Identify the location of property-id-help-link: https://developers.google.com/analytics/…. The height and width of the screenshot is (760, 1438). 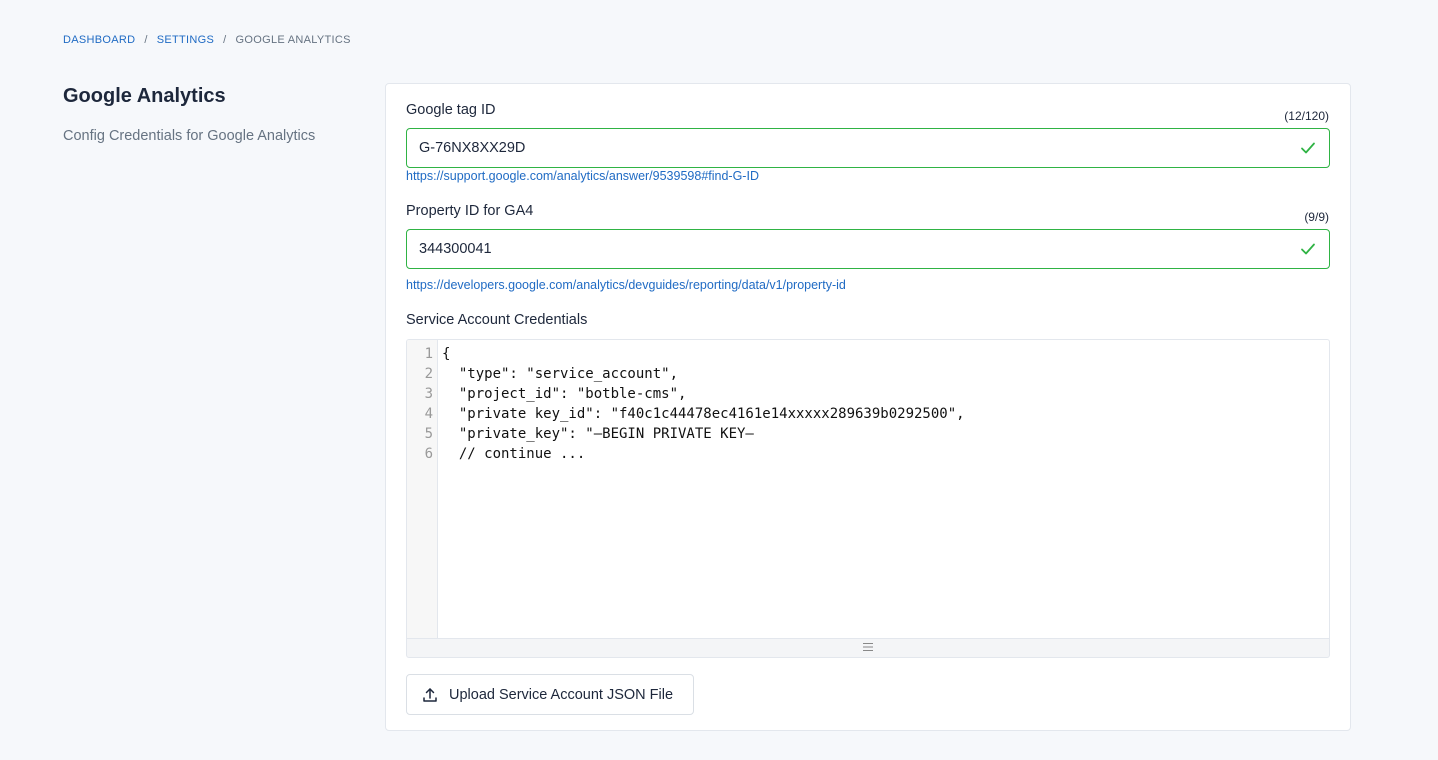
(626, 285).